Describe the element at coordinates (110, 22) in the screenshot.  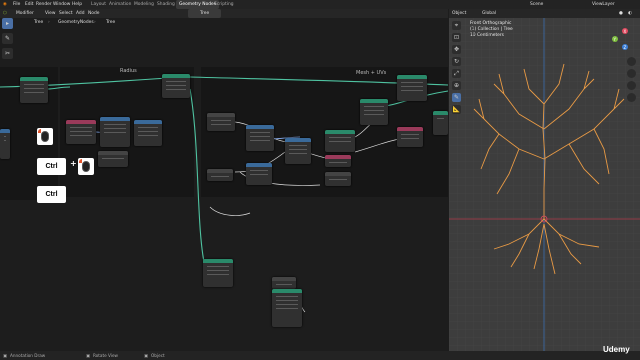
I see `breadcrumb-item-2: Tree` at that location.